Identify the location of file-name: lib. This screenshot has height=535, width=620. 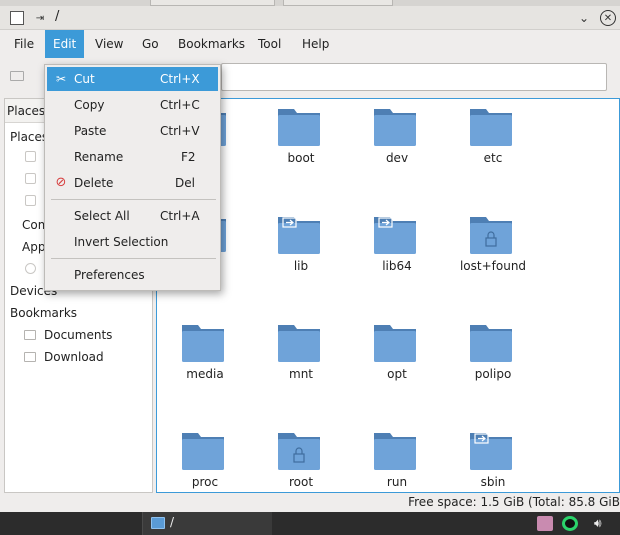
(301, 266).